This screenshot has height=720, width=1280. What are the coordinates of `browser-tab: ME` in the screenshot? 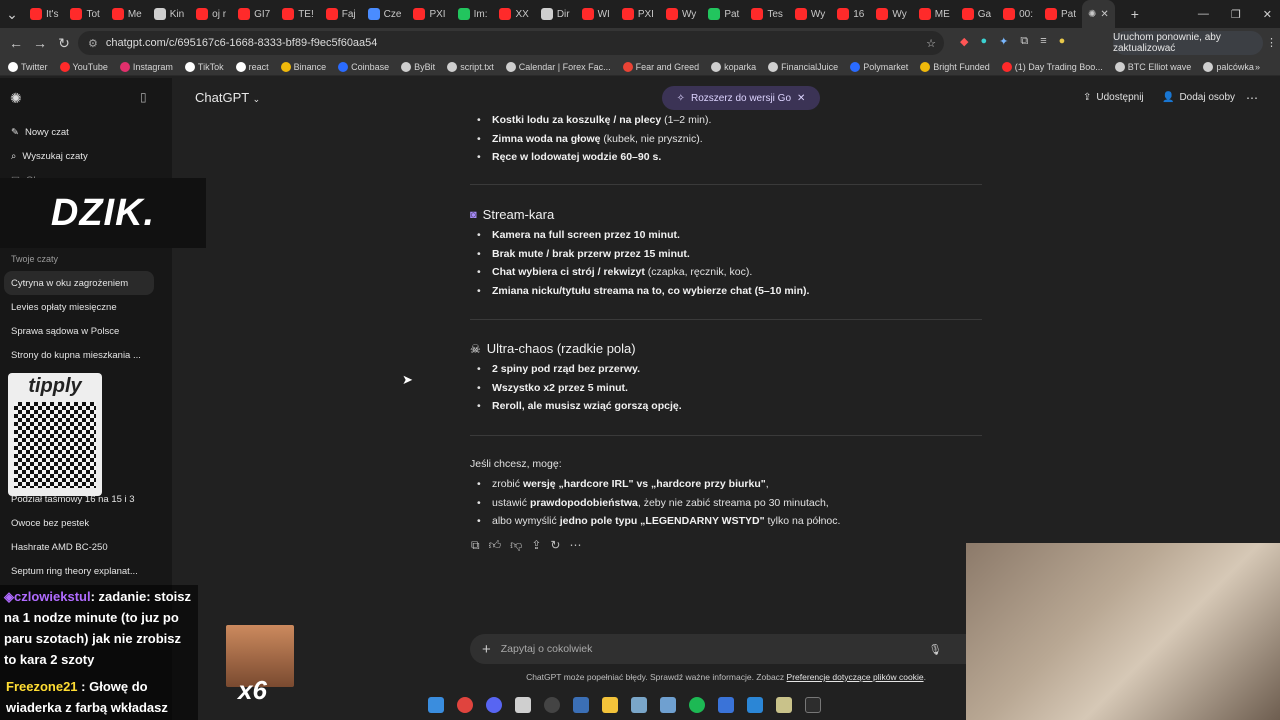 It's located at (934, 14).